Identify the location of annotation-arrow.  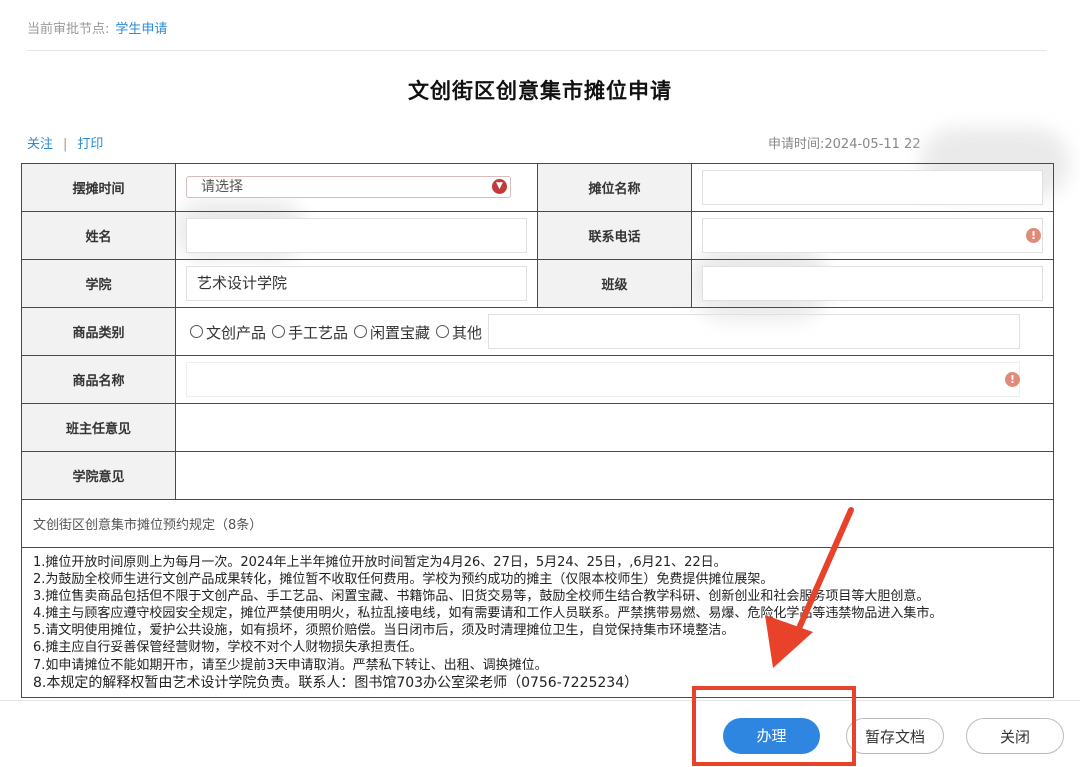
(809, 587).